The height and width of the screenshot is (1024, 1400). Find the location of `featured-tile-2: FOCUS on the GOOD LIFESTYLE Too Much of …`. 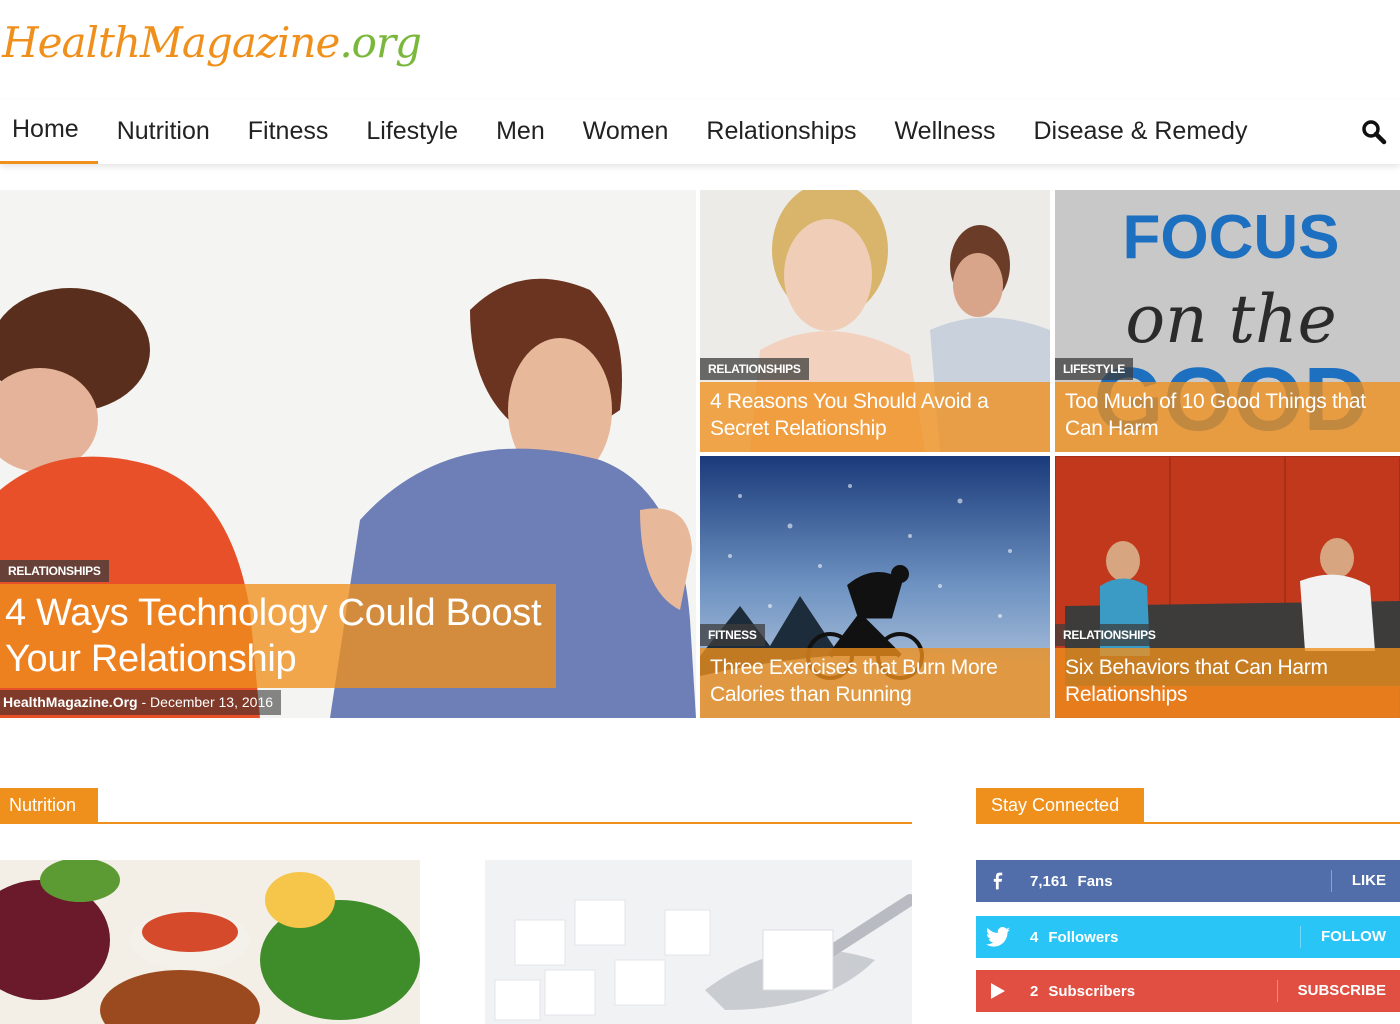

featured-tile-2: FOCUS on the GOOD LIFESTYLE Too Much of … is located at coordinates (1227, 321).